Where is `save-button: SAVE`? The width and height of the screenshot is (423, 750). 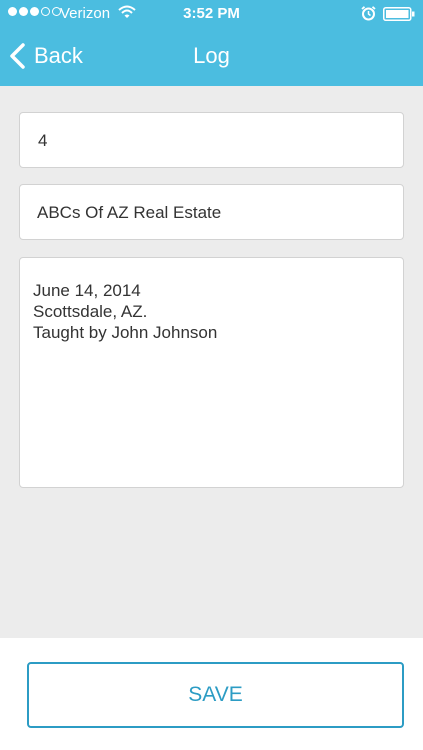
save-button: SAVE is located at coordinates (215, 695).